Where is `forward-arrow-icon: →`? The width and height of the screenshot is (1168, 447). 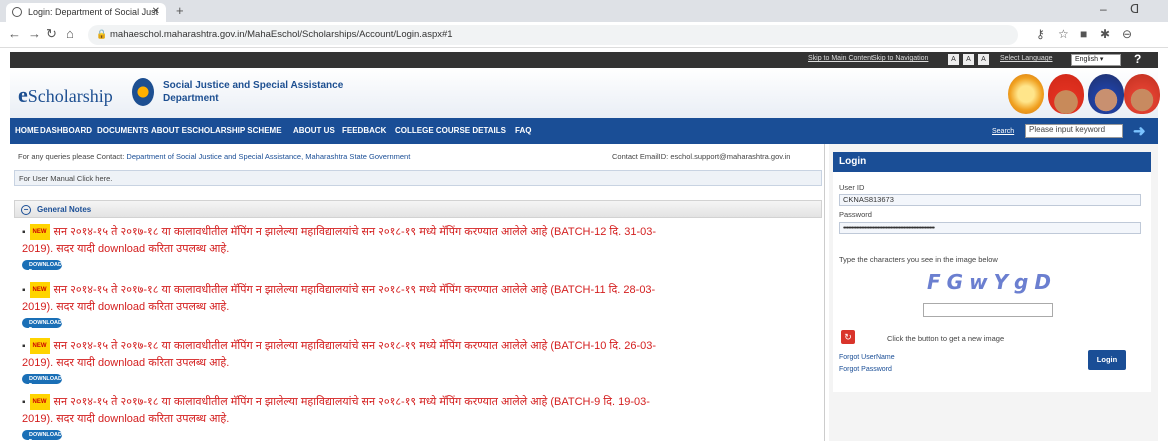 forward-arrow-icon: → is located at coordinates (34, 33).